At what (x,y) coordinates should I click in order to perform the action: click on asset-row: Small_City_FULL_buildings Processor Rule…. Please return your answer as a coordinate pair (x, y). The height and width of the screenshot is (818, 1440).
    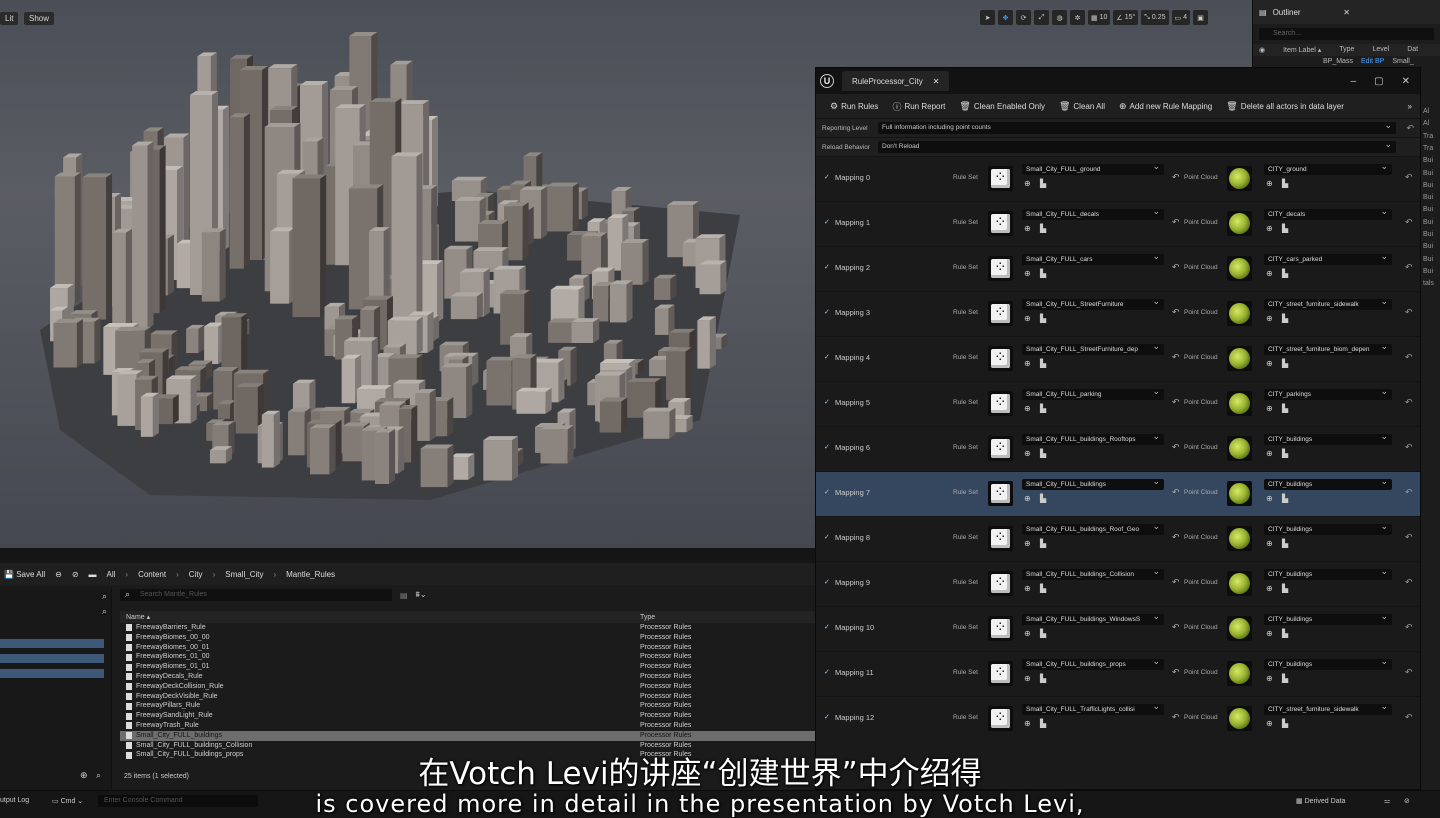
    Looking at the image, I should click on (467, 735).